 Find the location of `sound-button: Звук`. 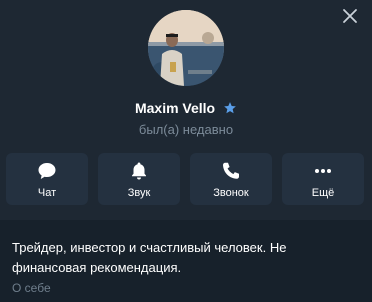

sound-button: Звук is located at coordinates (139, 179).